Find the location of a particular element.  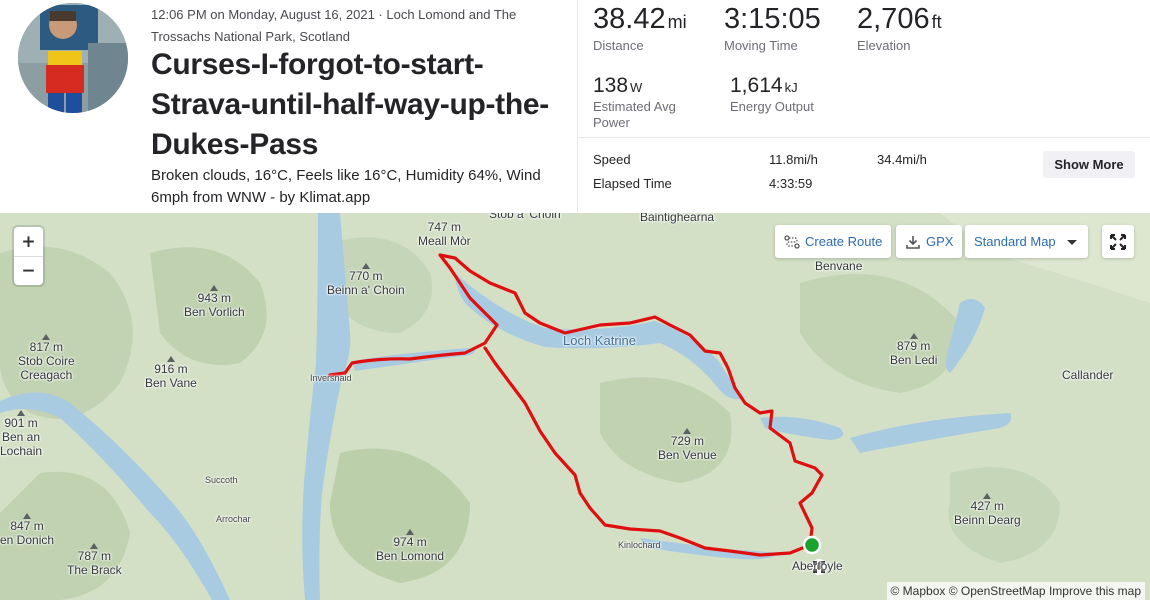

map-style-dropdown: Standard Map is located at coordinates (1026, 241).